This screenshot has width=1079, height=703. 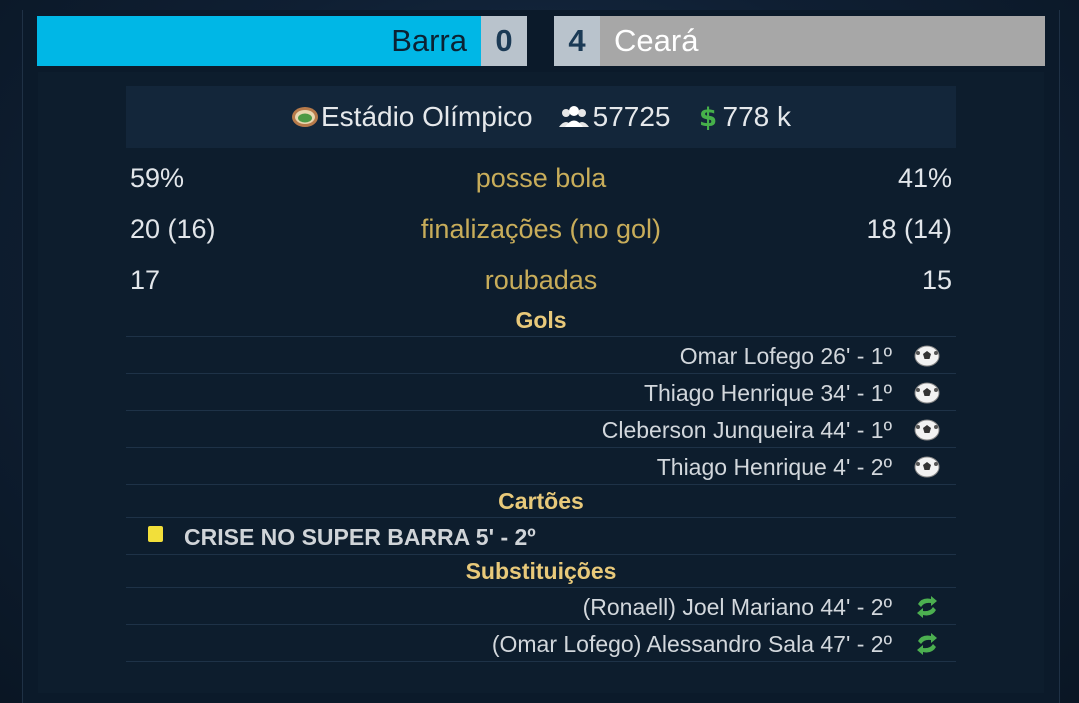 What do you see at coordinates (541, 117) in the screenshot?
I see `venue-info: Estádio Olímpico 57725 $ 778 k` at bounding box center [541, 117].